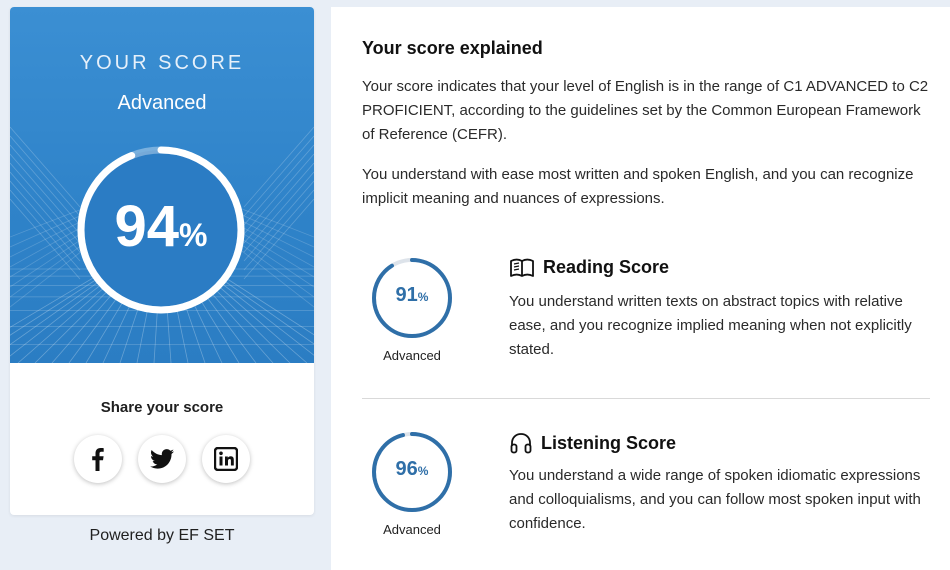 This screenshot has width=950, height=570. Describe the element at coordinates (161, 226) in the screenshot. I see `score-value: 94%` at that location.